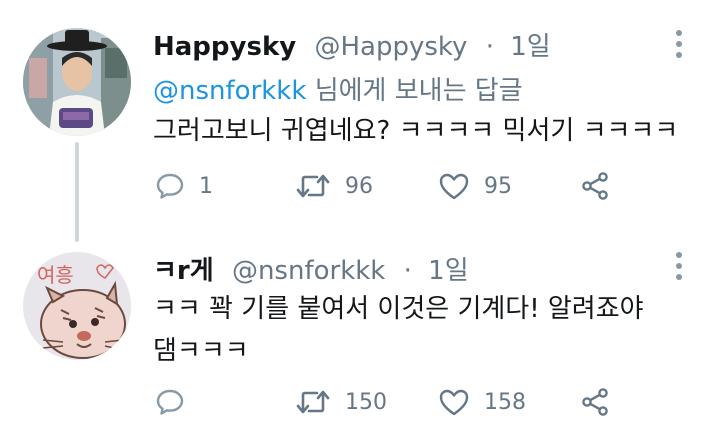  Describe the element at coordinates (366, 402) in the screenshot. I see `retweet-count: 150` at that location.